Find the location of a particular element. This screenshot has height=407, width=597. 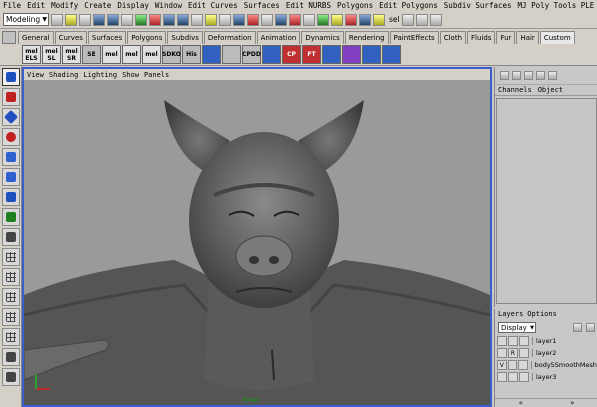

channel-box-menu-channels: Channels is located at coordinates (515, 90).